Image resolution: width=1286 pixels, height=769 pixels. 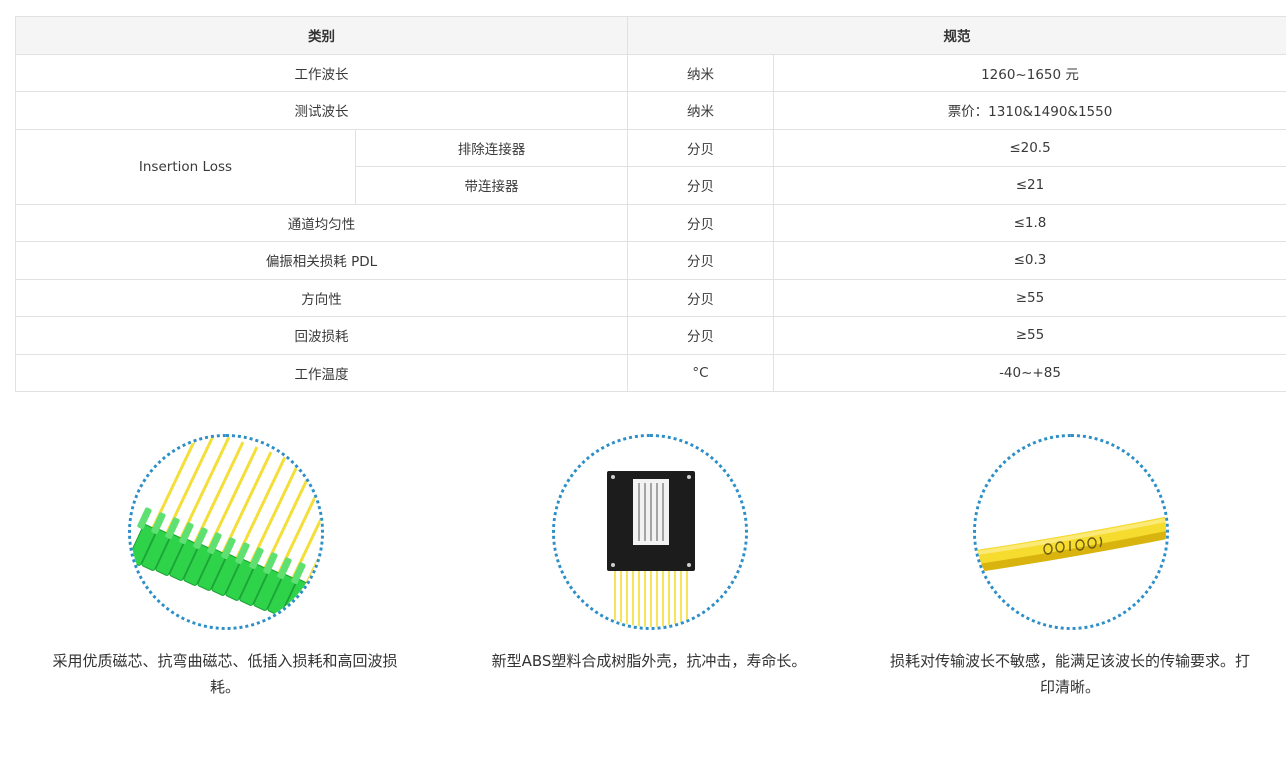 What do you see at coordinates (1070, 674) in the screenshot?
I see `feature-caption: 损耗对传输波长不敏感，能满足该波长的传输要求。打 印清晰。` at bounding box center [1070, 674].